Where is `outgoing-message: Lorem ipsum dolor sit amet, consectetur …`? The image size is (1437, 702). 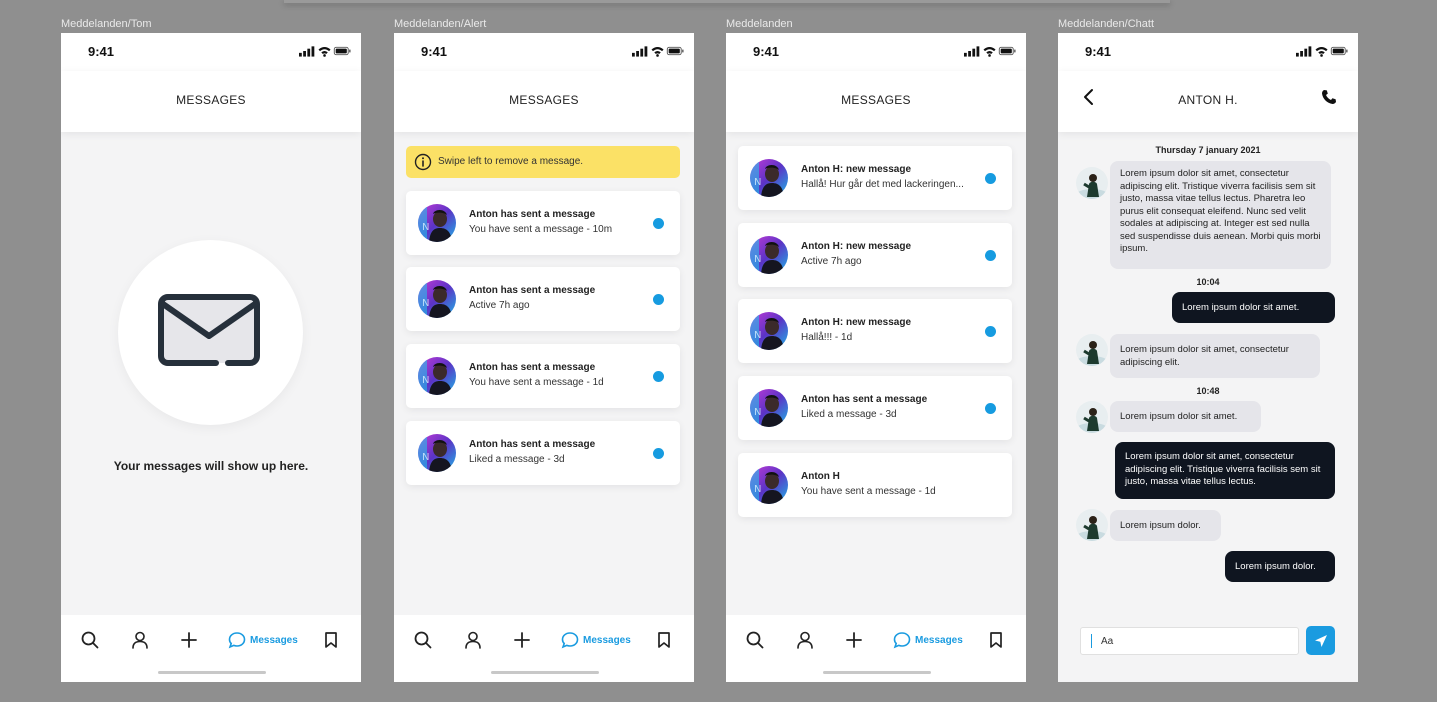 outgoing-message: Lorem ipsum dolor sit amet, consectetur … is located at coordinates (1225, 470).